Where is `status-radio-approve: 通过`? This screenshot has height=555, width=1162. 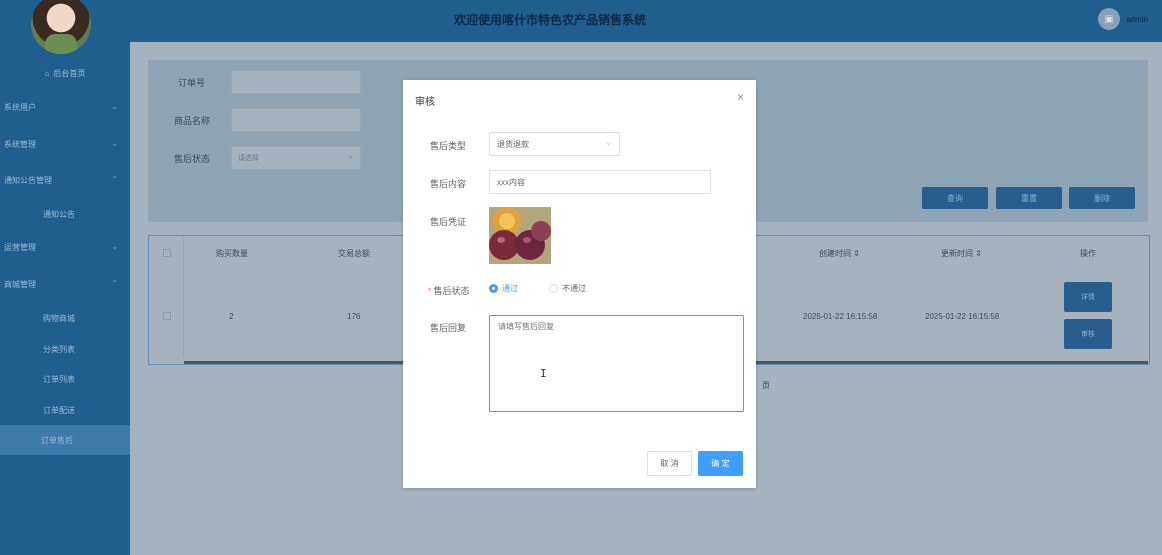 status-radio-approve: 通过 is located at coordinates (503, 288).